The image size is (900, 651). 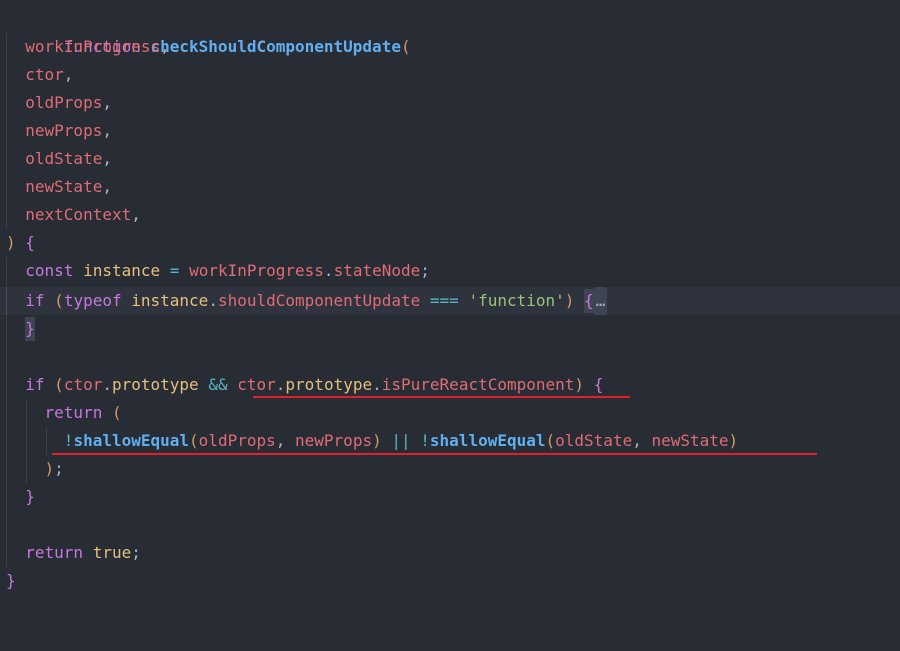 What do you see at coordinates (594, 440) in the screenshot?
I see `arg-oldState: oldState` at bounding box center [594, 440].